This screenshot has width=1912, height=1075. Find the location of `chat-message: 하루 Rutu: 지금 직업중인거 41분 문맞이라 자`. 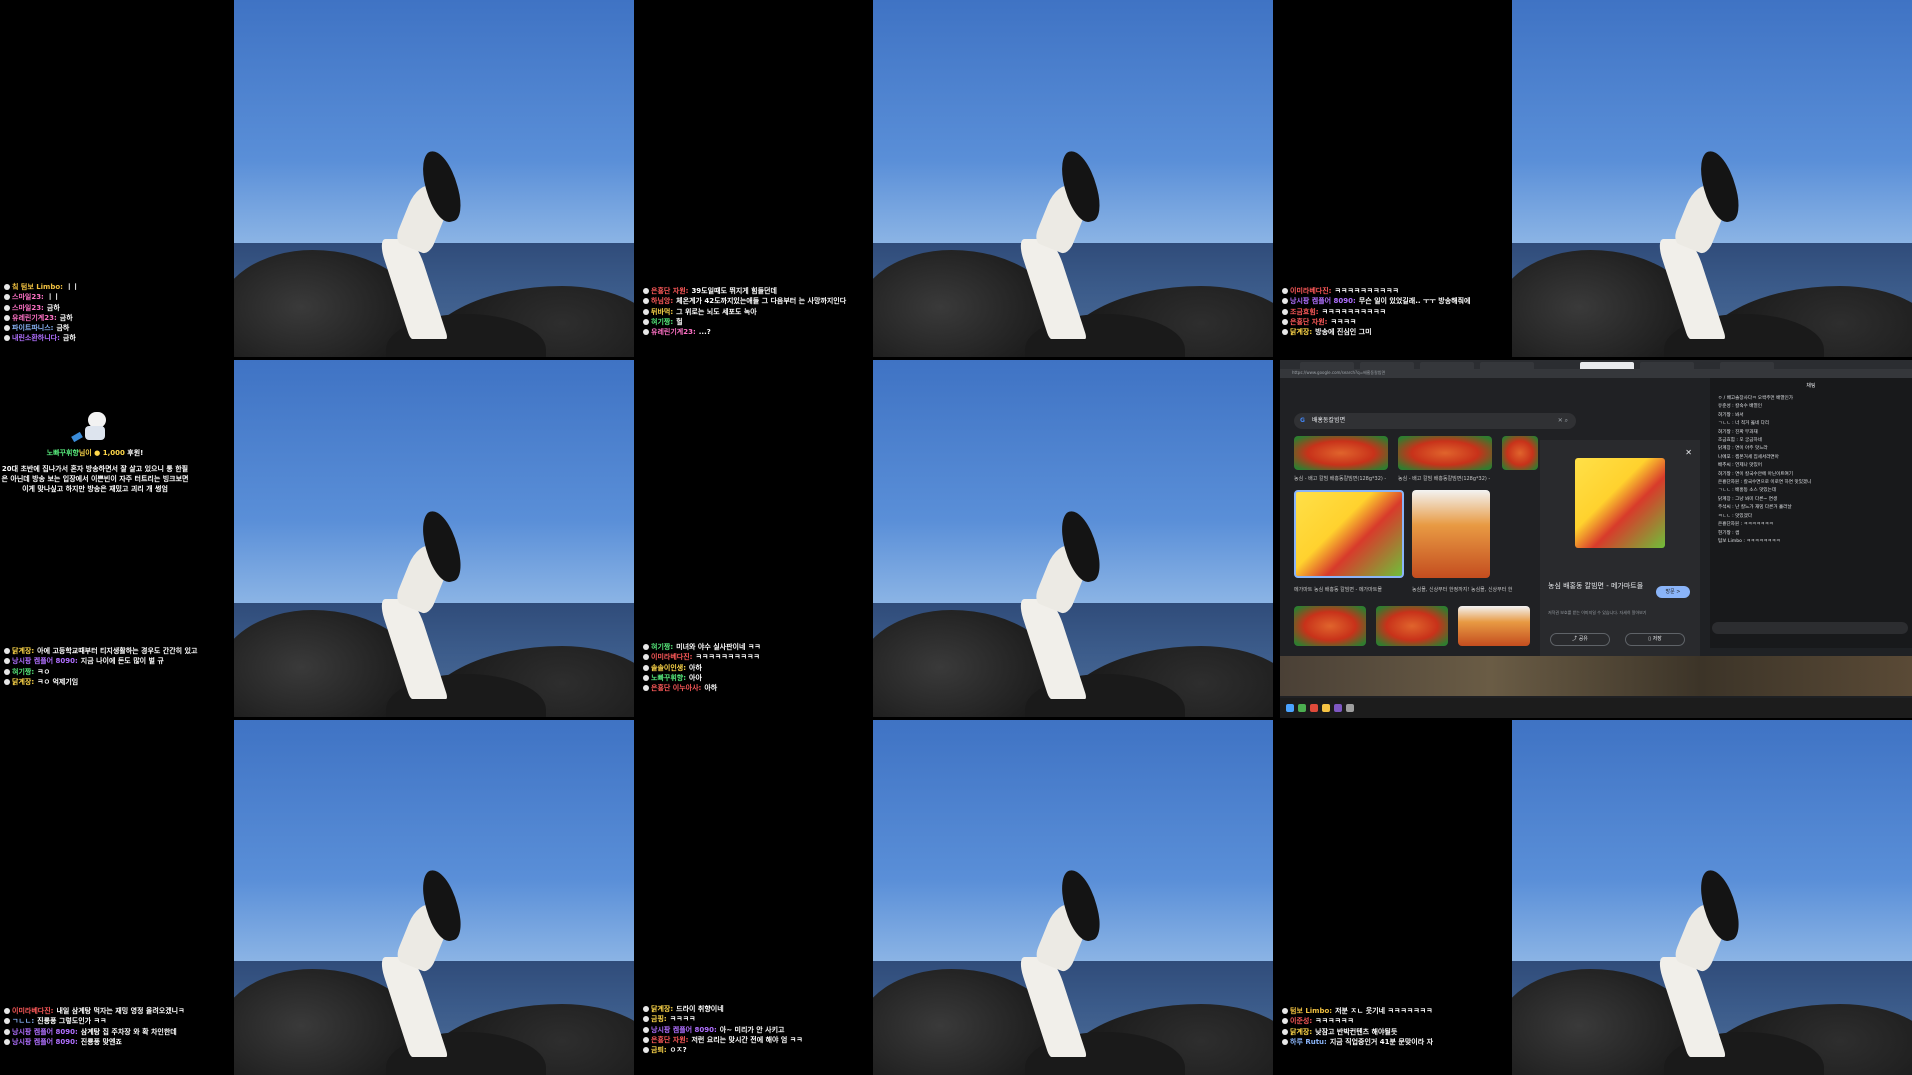

chat-message: 하루 Rutu: 지금 직업중인거 41분 문맞이라 자 is located at coordinates (1395, 1042).